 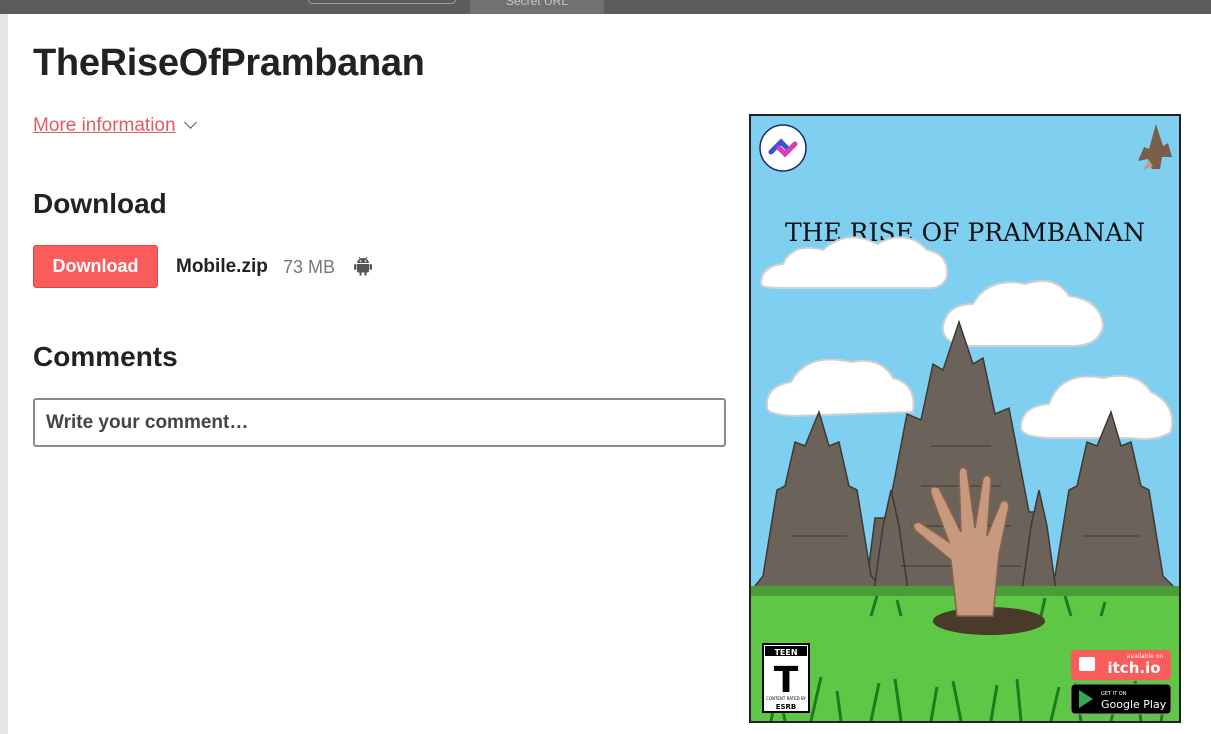 I want to click on more-information-toggle: More information, so click(x=115, y=126).